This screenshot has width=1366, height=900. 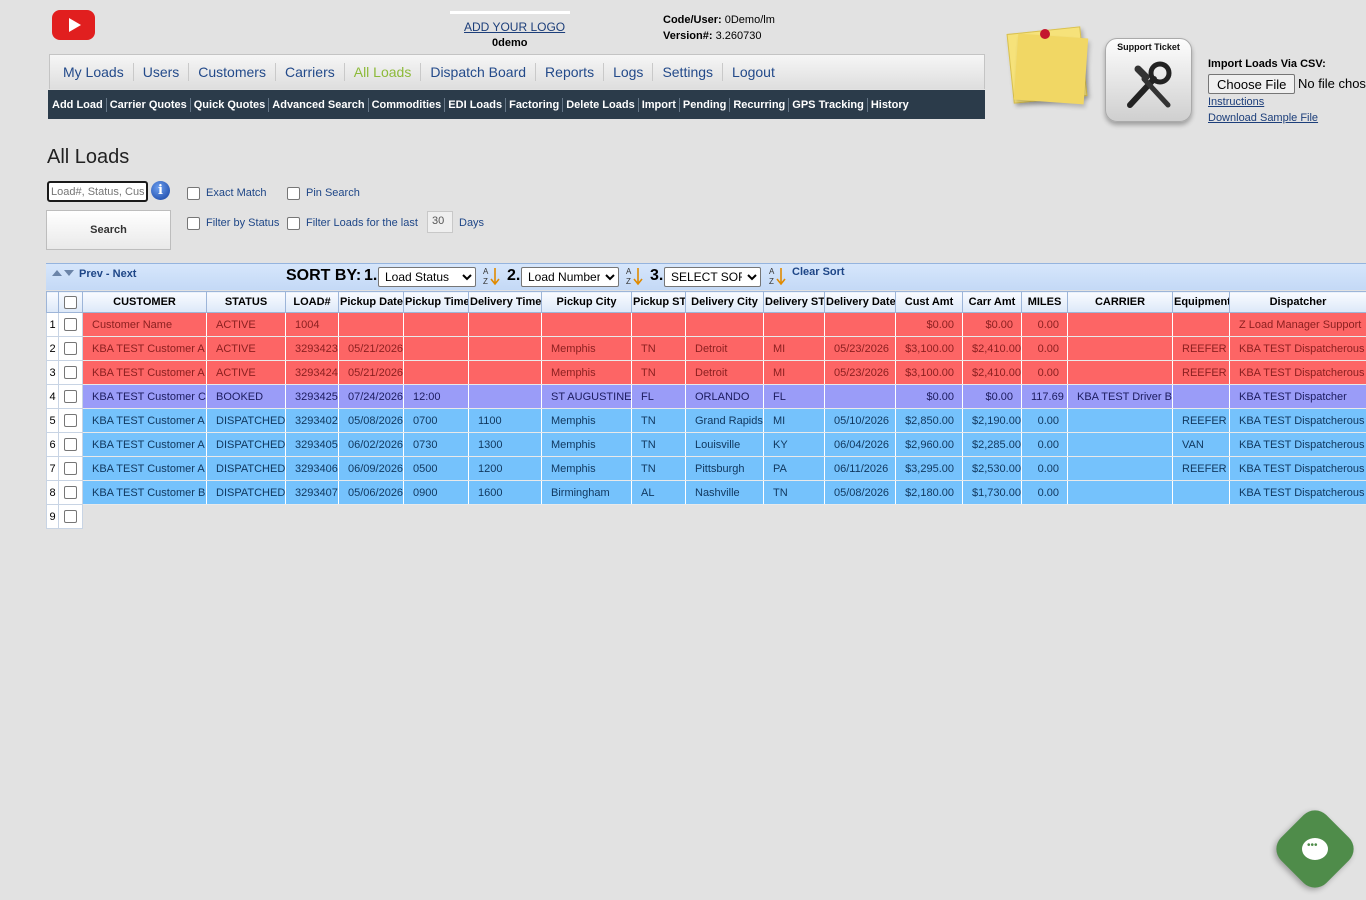 I want to click on column-header: Delivery ST, so click(x=794, y=302).